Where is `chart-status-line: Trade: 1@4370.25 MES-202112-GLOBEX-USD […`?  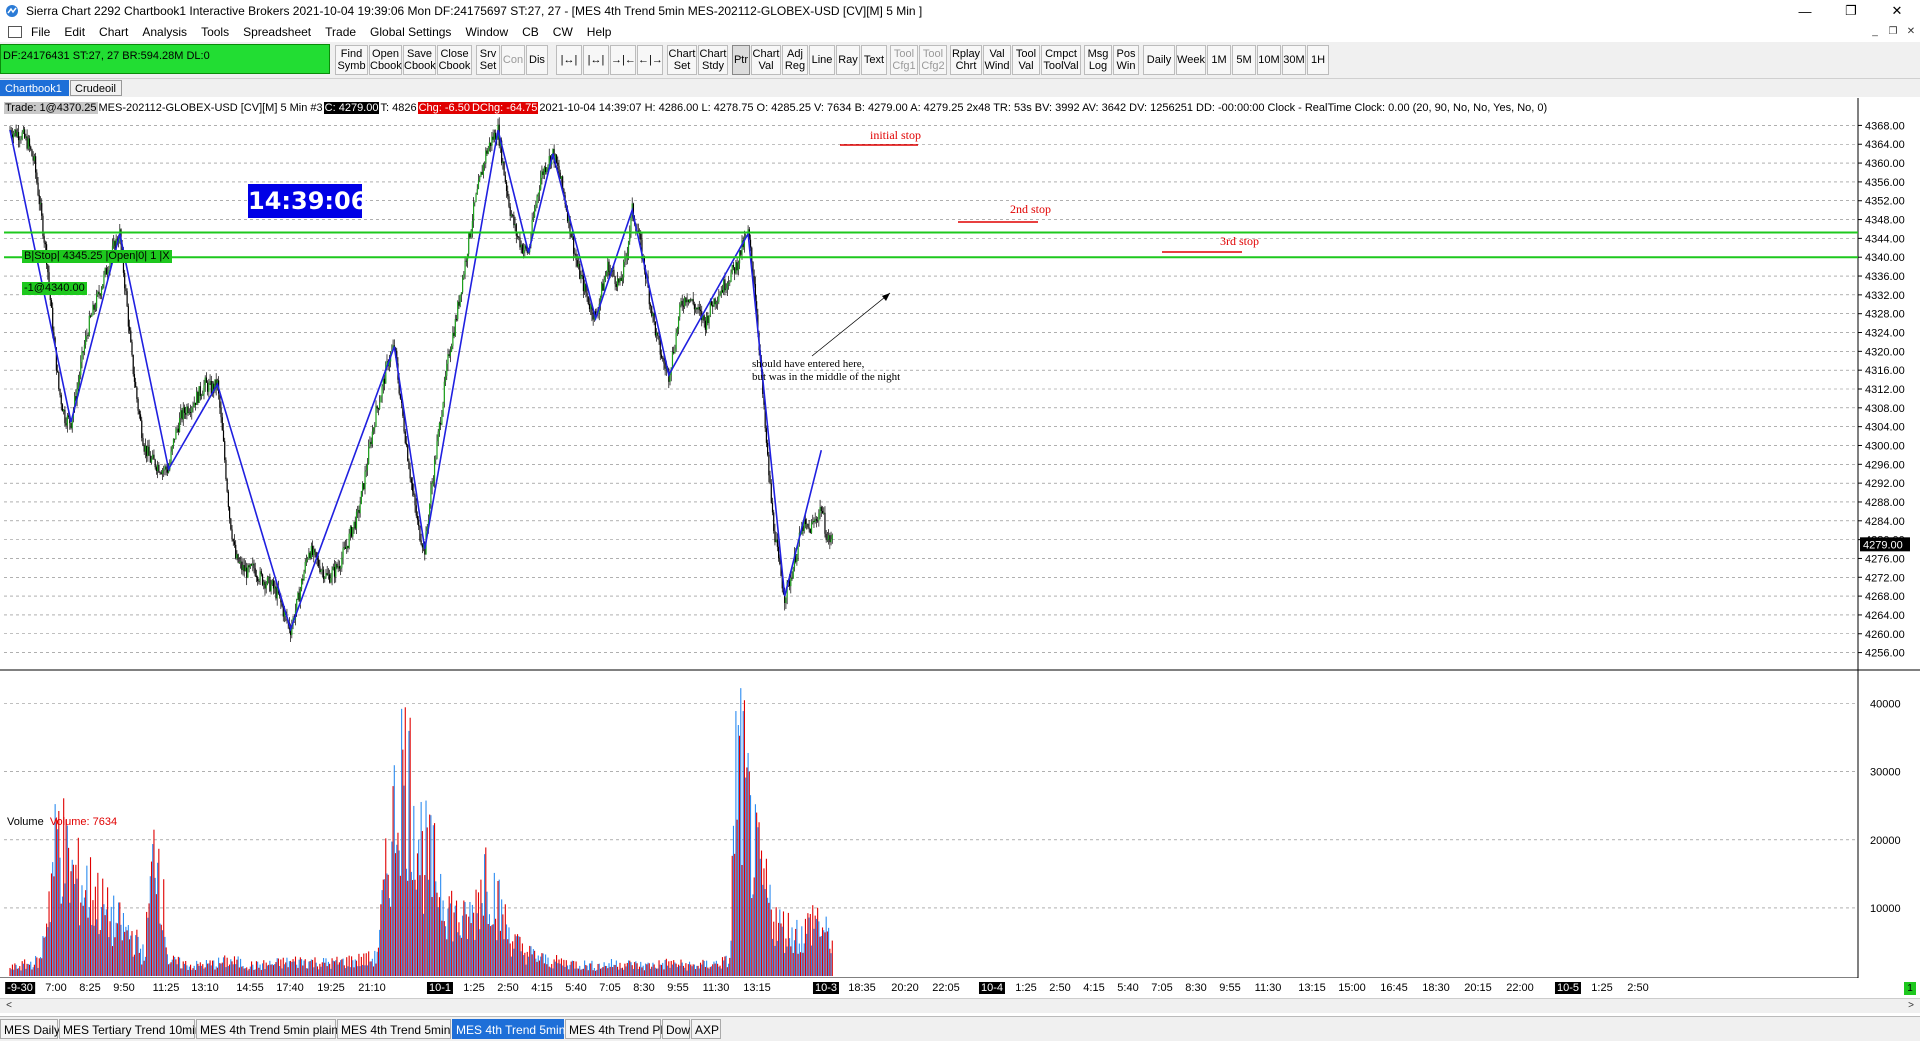
chart-status-line: Trade: 1@4370.25 MES-202112-GLOBEX-USD [… is located at coordinates (776, 108).